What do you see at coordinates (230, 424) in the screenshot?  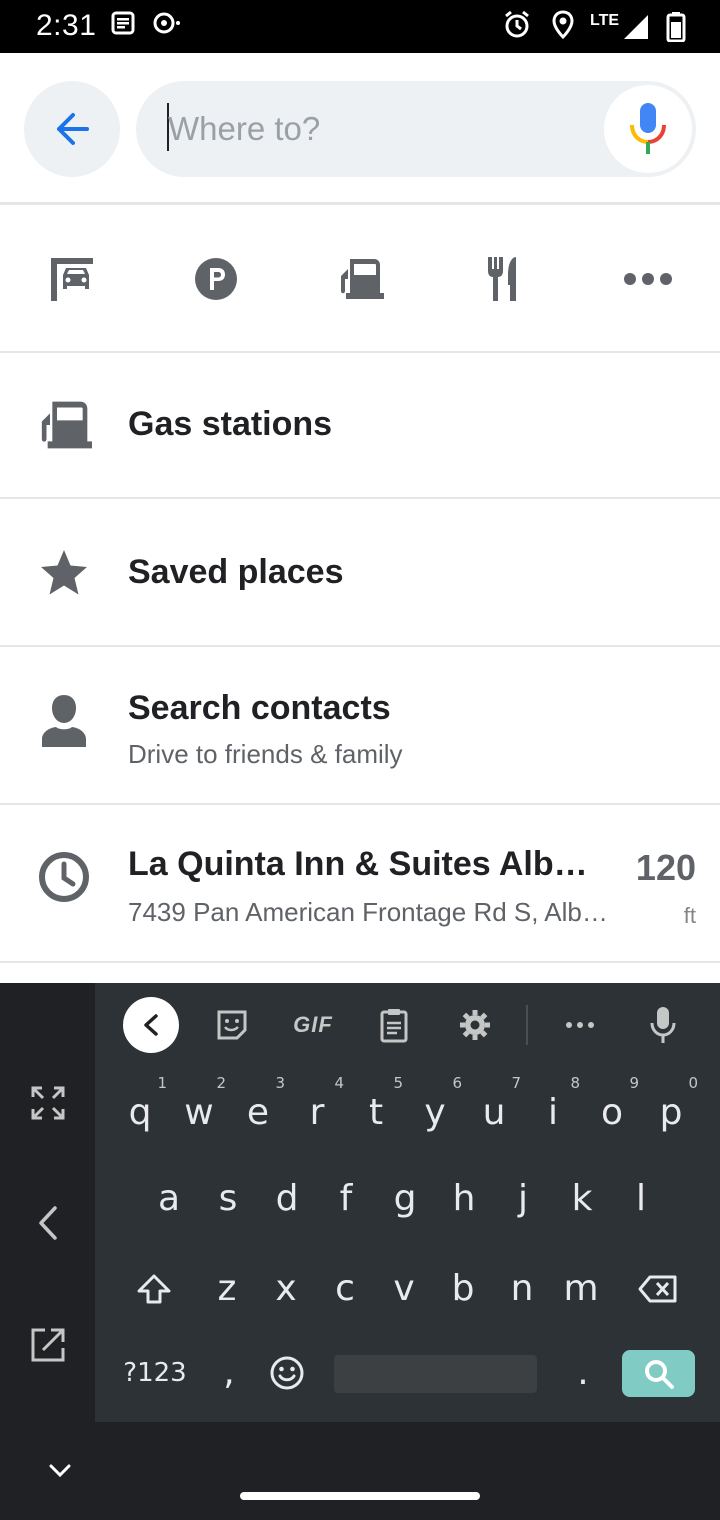 I see `list-item-title: Gas stations` at bounding box center [230, 424].